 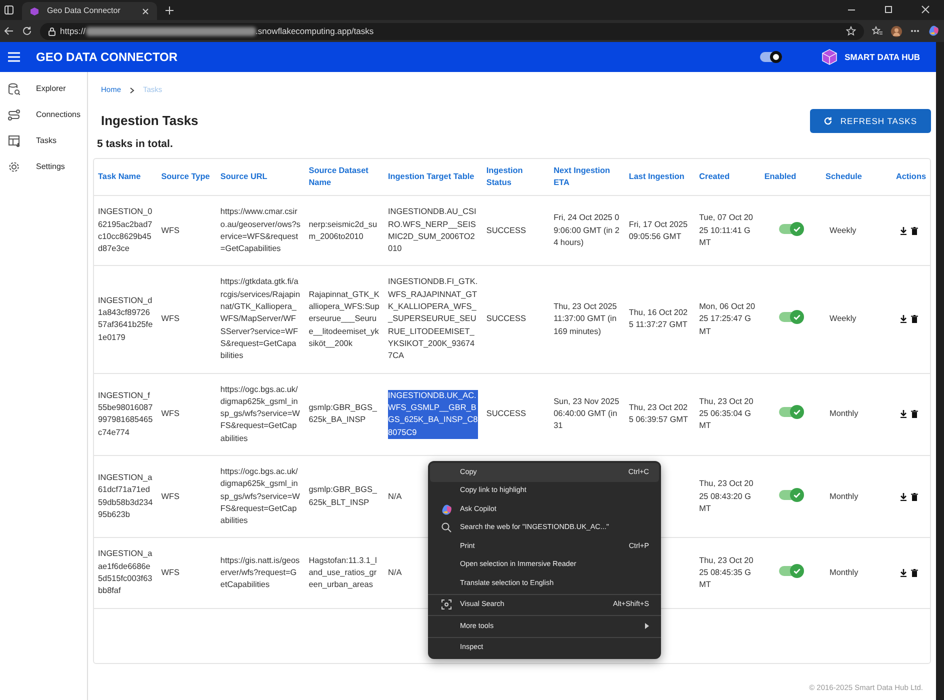 What do you see at coordinates (829, 57) in the screenshot?
I see `cube-logo-icon` at bounding box center [829, 57].